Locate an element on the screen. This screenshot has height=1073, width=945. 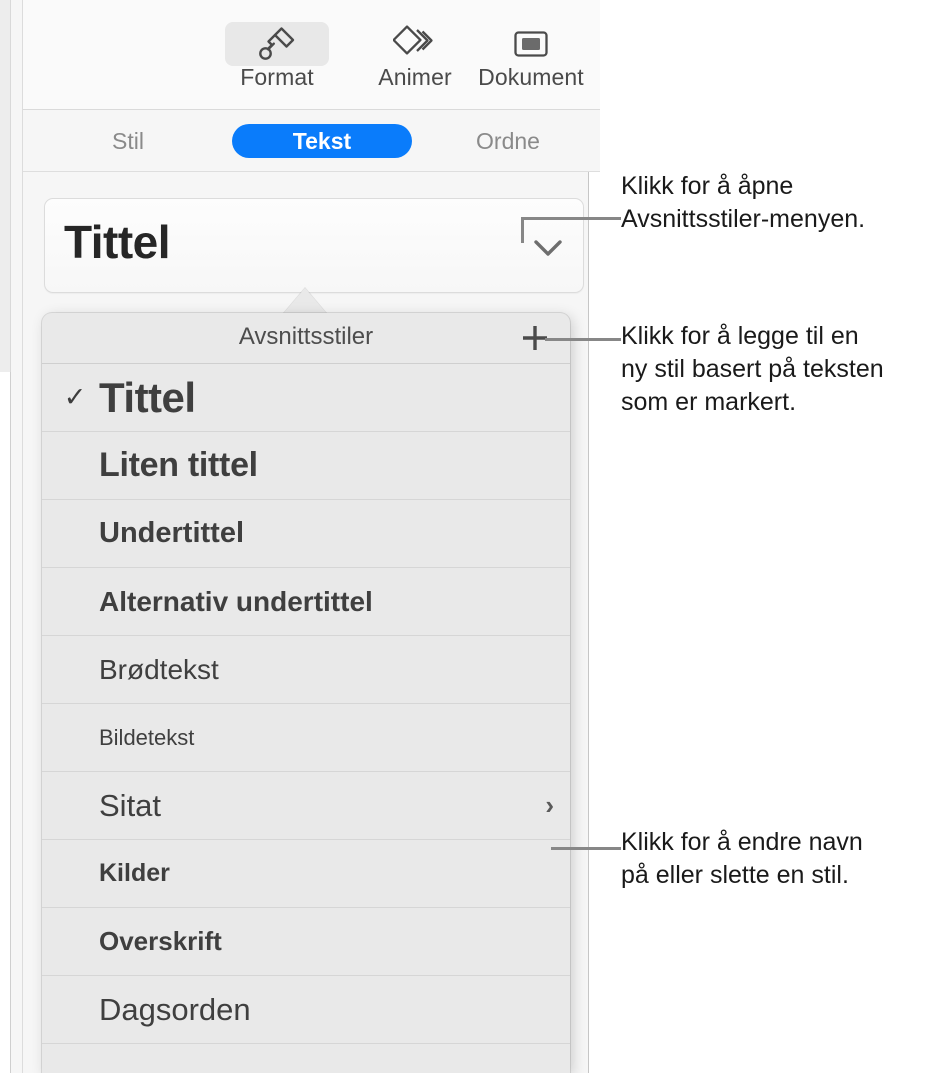
document-canvas-edge is located at coordinates (5, 722).